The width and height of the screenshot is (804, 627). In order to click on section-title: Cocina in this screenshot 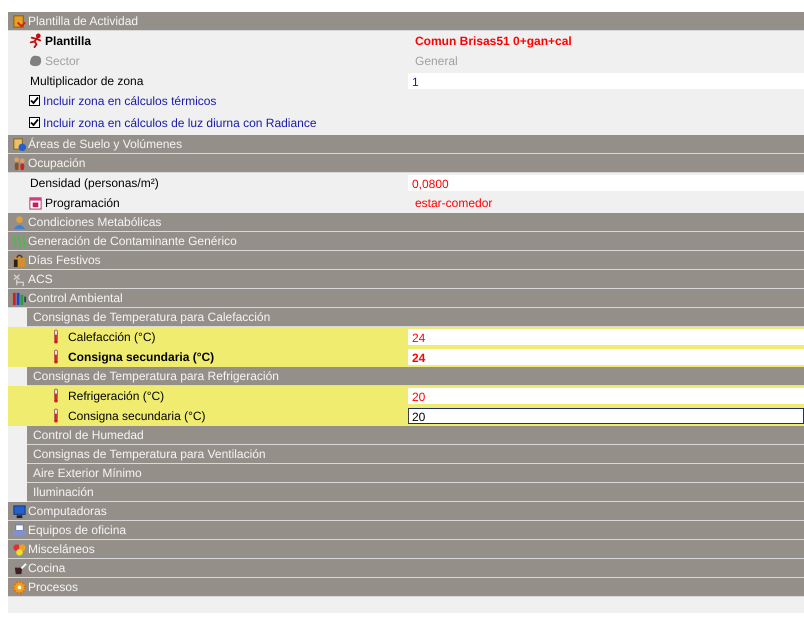, I will do `click(47, 568)`.